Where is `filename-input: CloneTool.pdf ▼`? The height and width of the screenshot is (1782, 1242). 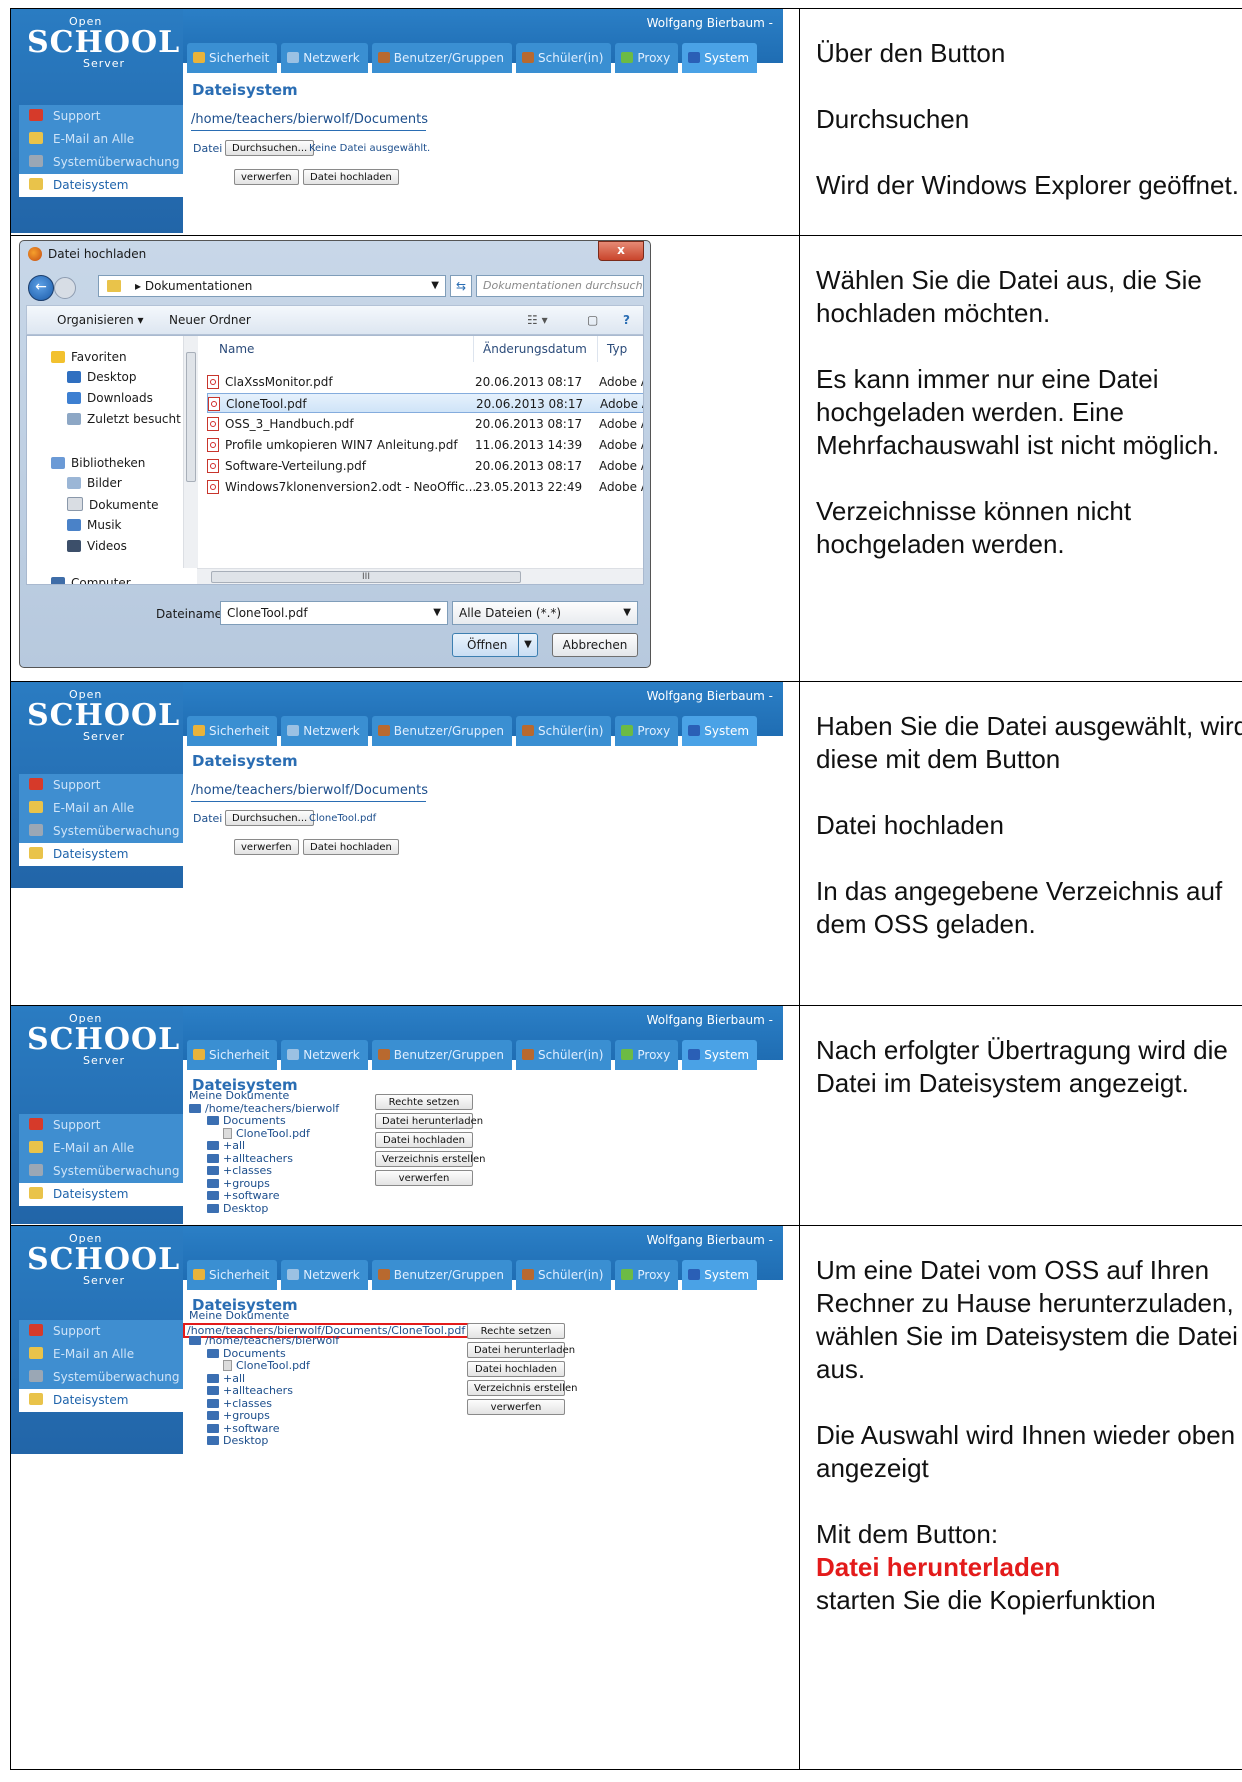
filename-input: CloneTool.pdf ▼ is located at coordinates (334, 613).